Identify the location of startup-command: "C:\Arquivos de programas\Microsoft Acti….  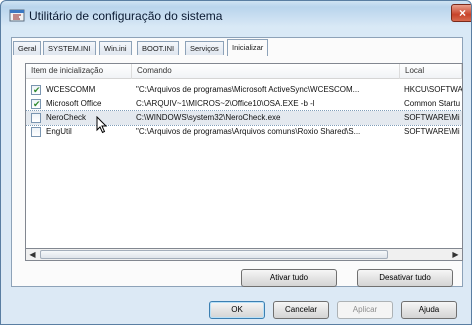
(248, 89).